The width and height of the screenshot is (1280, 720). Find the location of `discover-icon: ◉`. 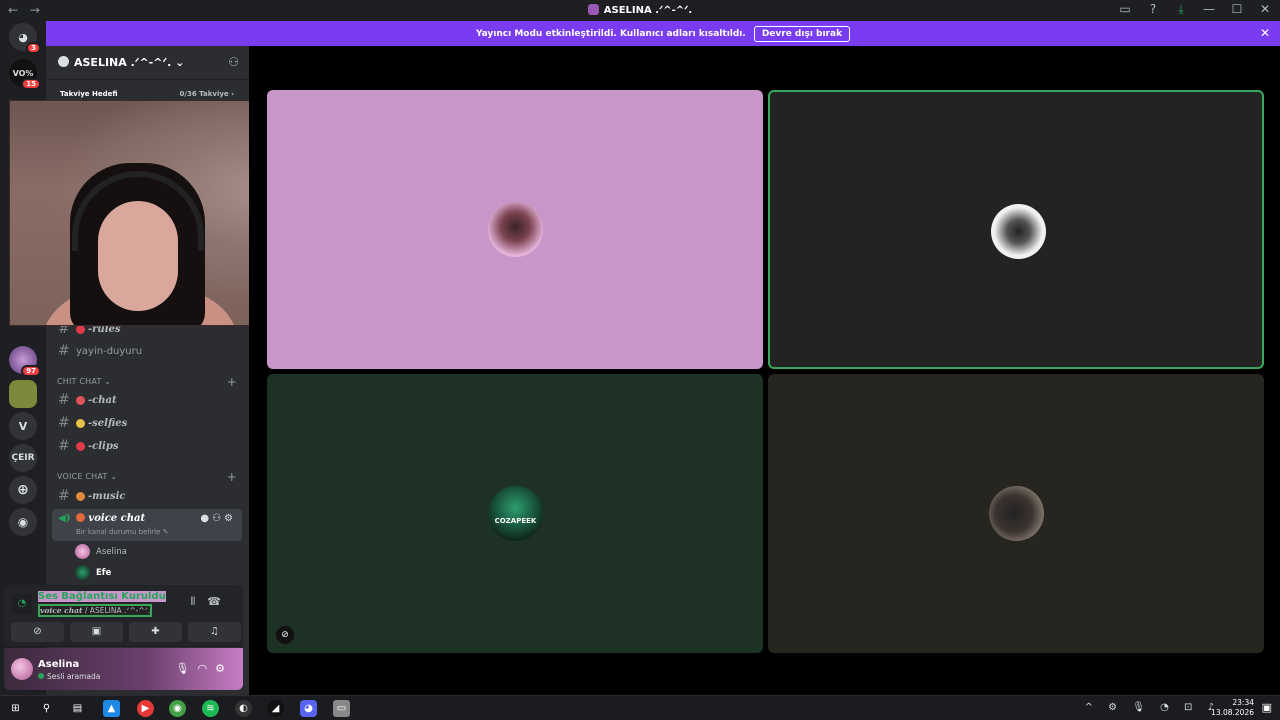

discover-icon: ◉ is located at coordinates (23, 522).